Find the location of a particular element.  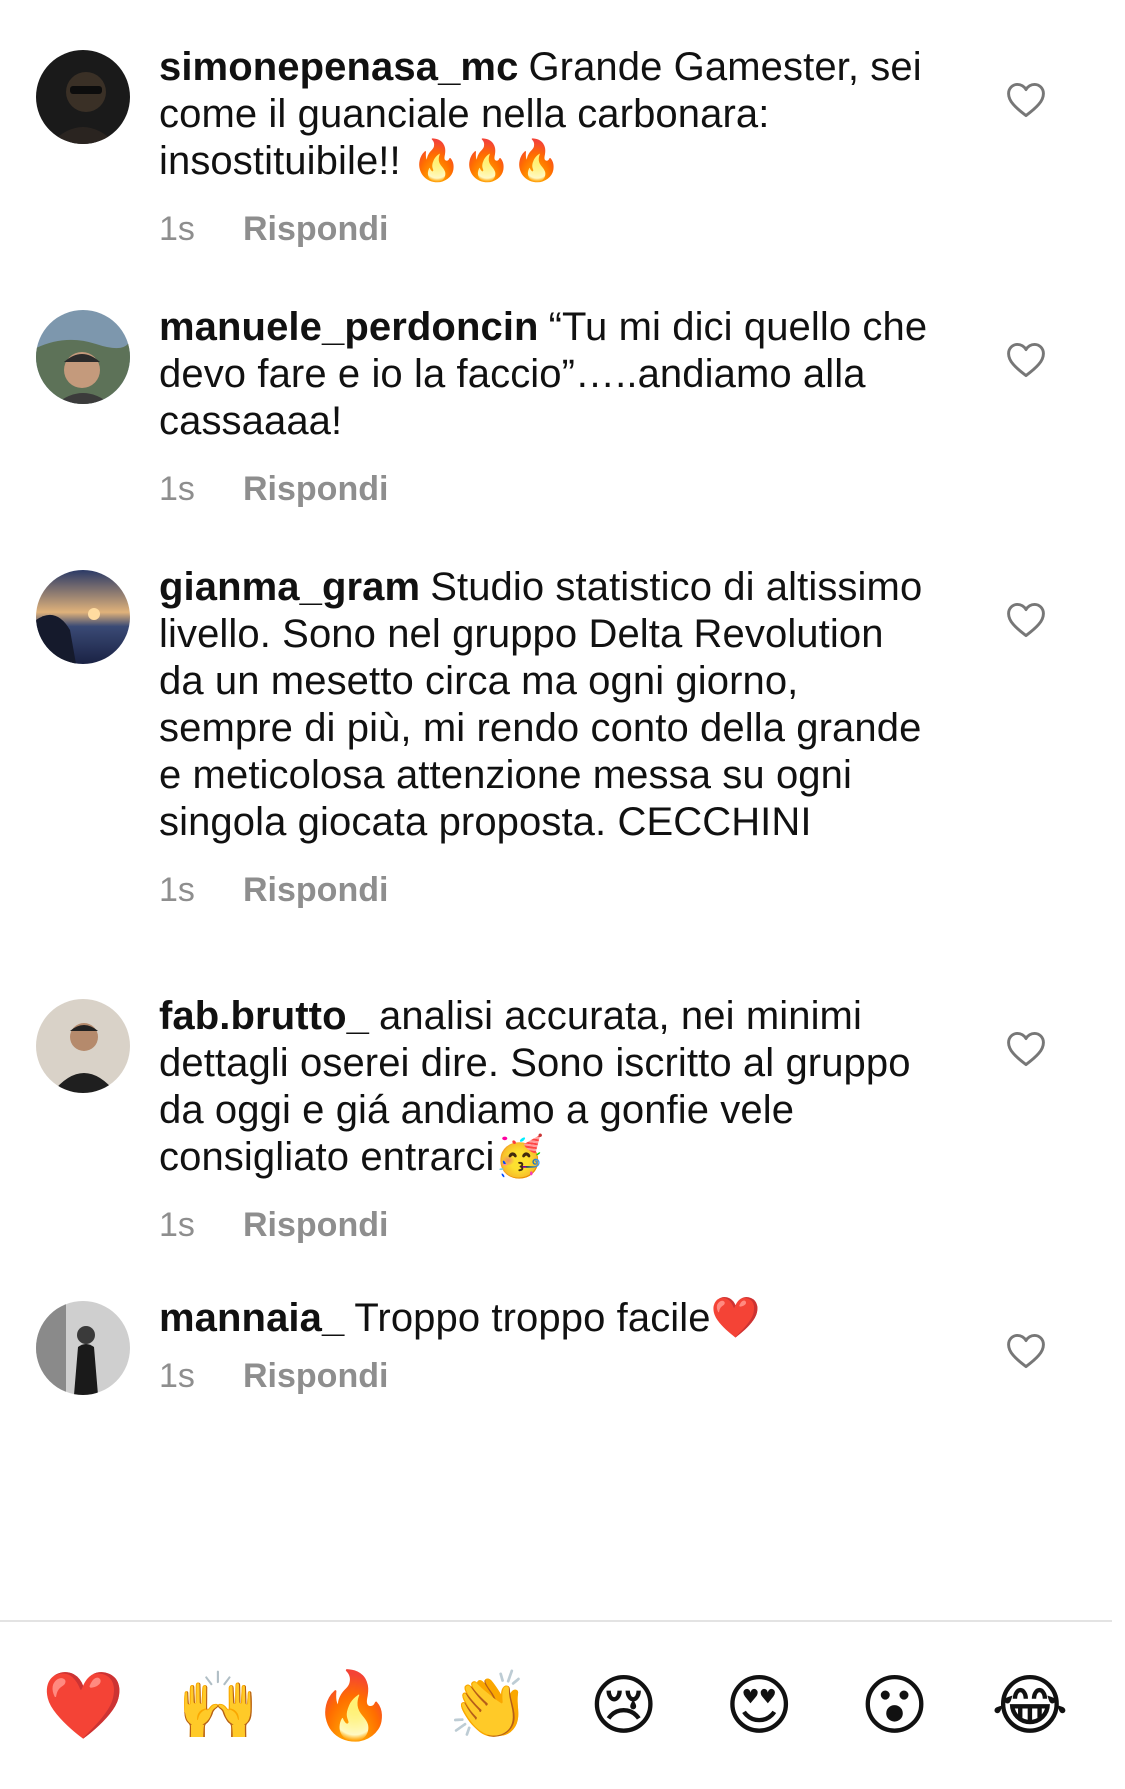

surprised-face-icon: 😮 is located at coordinates (895, 1706).